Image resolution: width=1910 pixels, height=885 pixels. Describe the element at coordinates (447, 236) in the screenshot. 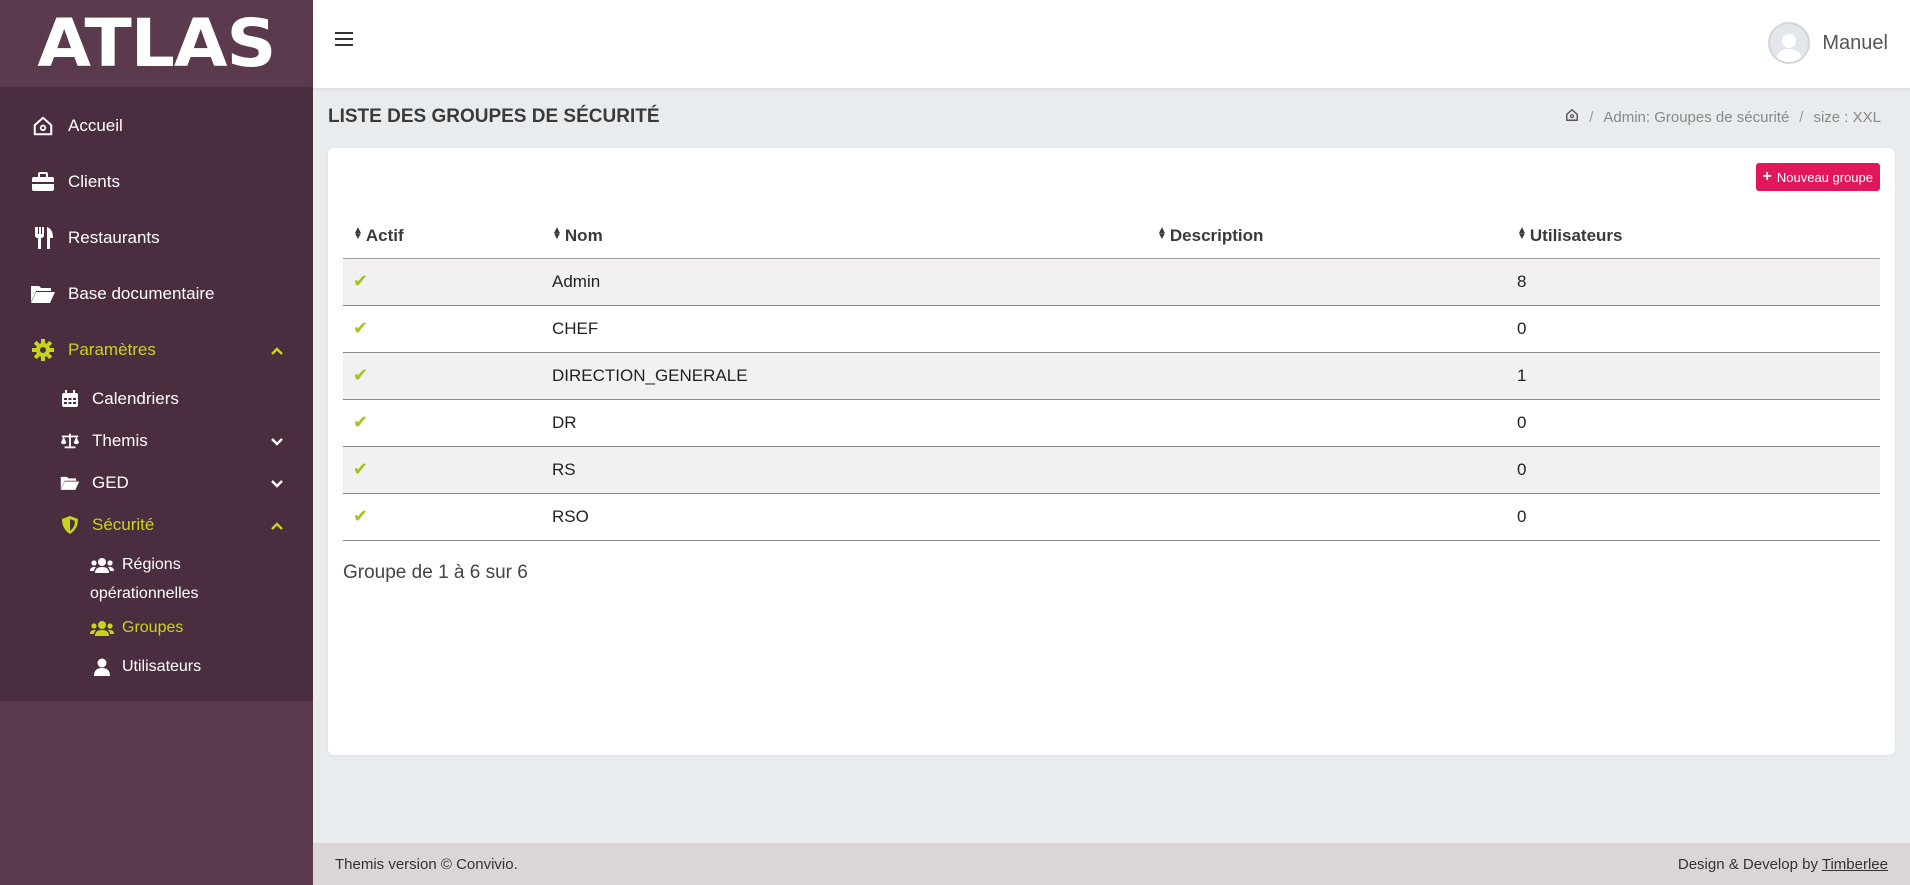

I see `column-header-actif: ▲ ▼ Actif` at that location.